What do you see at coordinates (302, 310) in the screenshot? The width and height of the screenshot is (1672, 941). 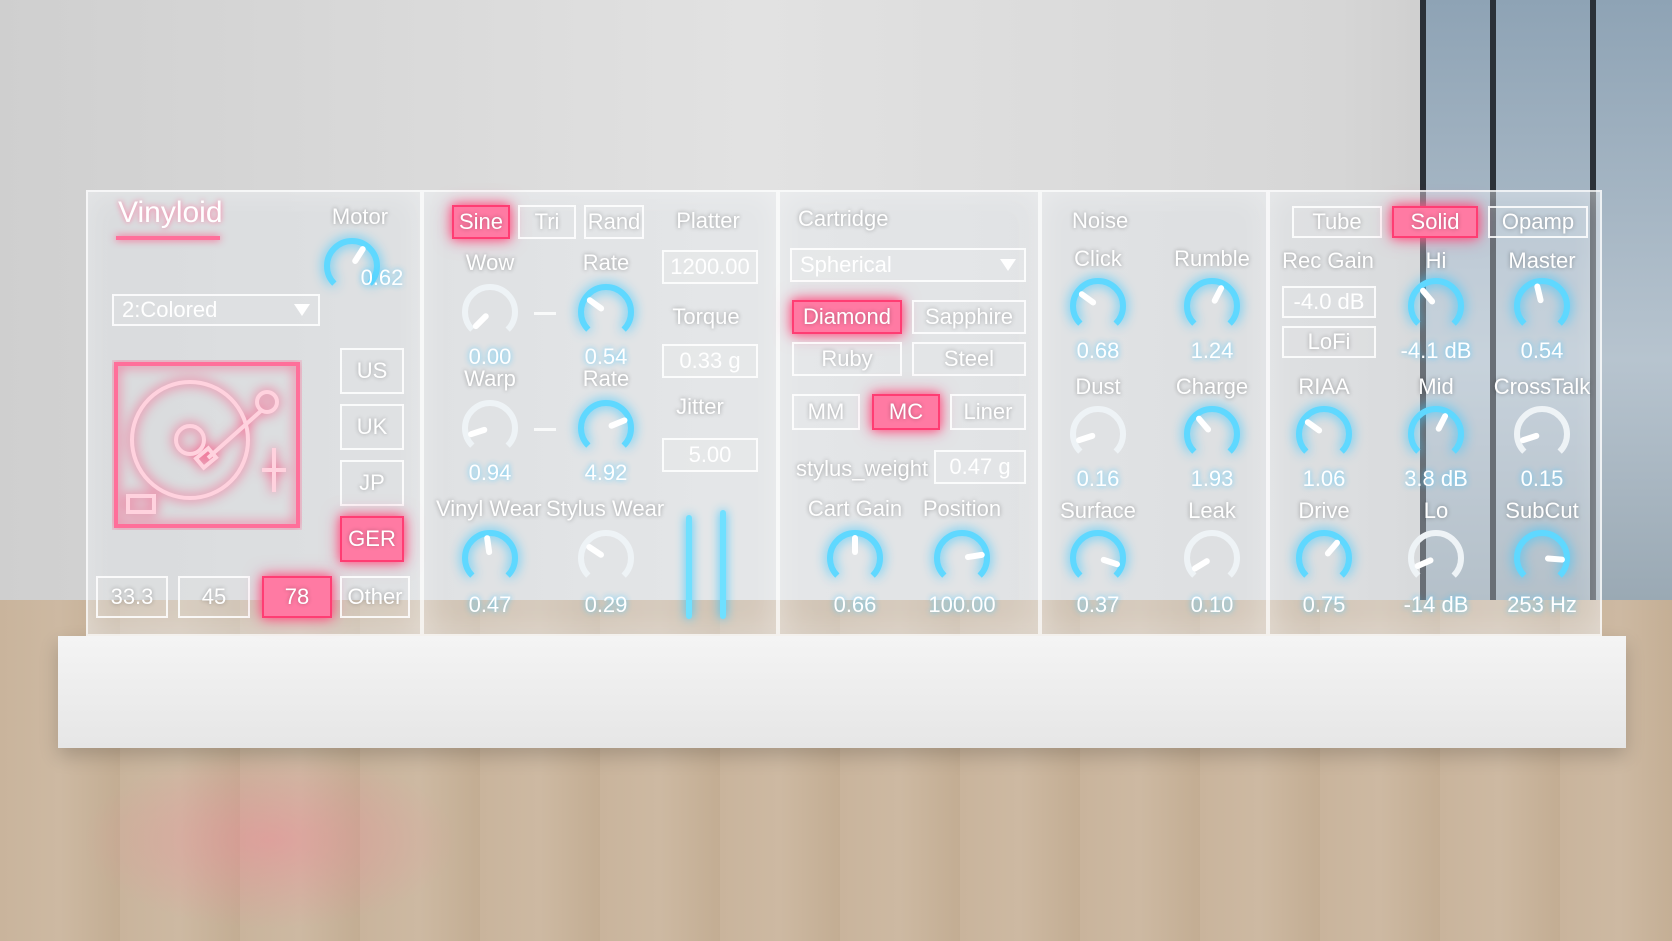 I see `chevron-down-icon` at bounding box center [302, 310].